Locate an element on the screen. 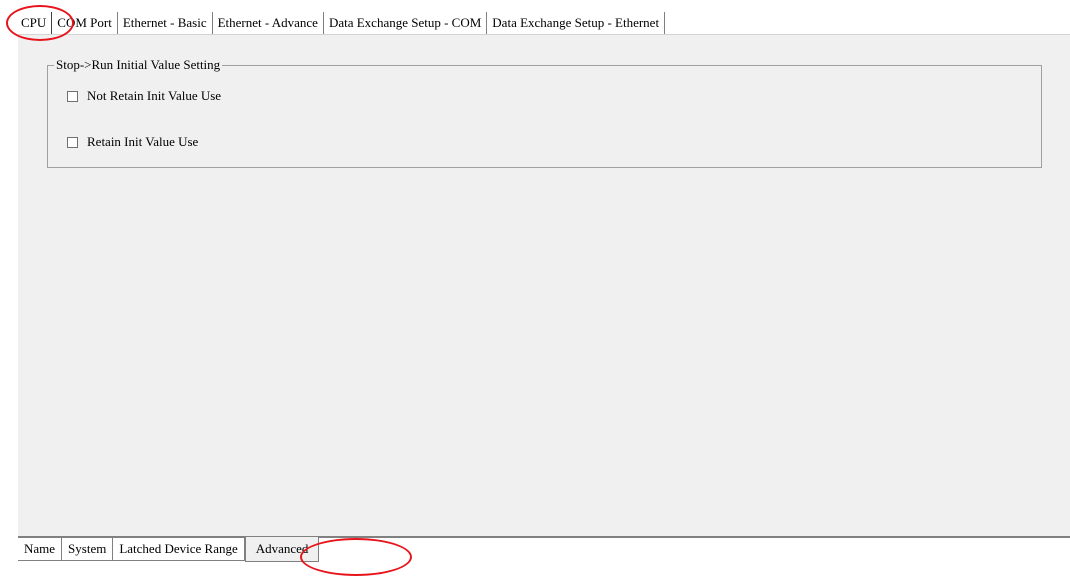 Image resolution: width=1070 pixels, height=587 pixels. retain-init-value-checkbox is located at coordinates (72, 142).